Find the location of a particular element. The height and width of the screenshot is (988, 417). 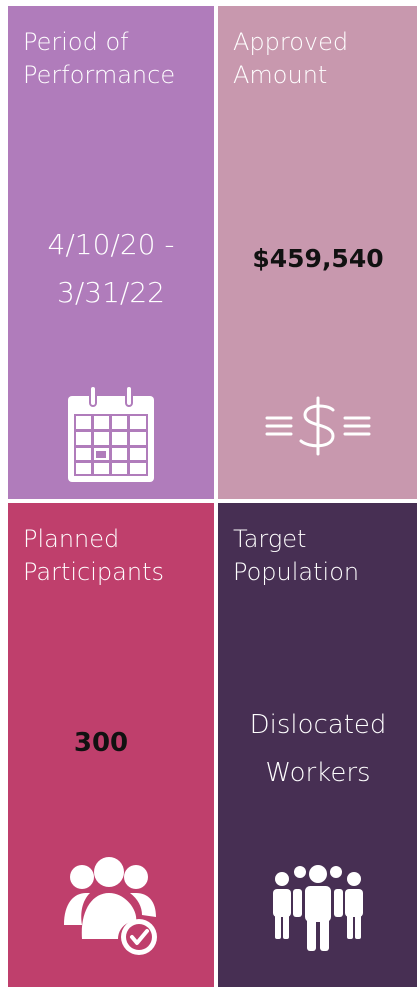

tile-label: Period of Performance is located at coordinates (99, 58).